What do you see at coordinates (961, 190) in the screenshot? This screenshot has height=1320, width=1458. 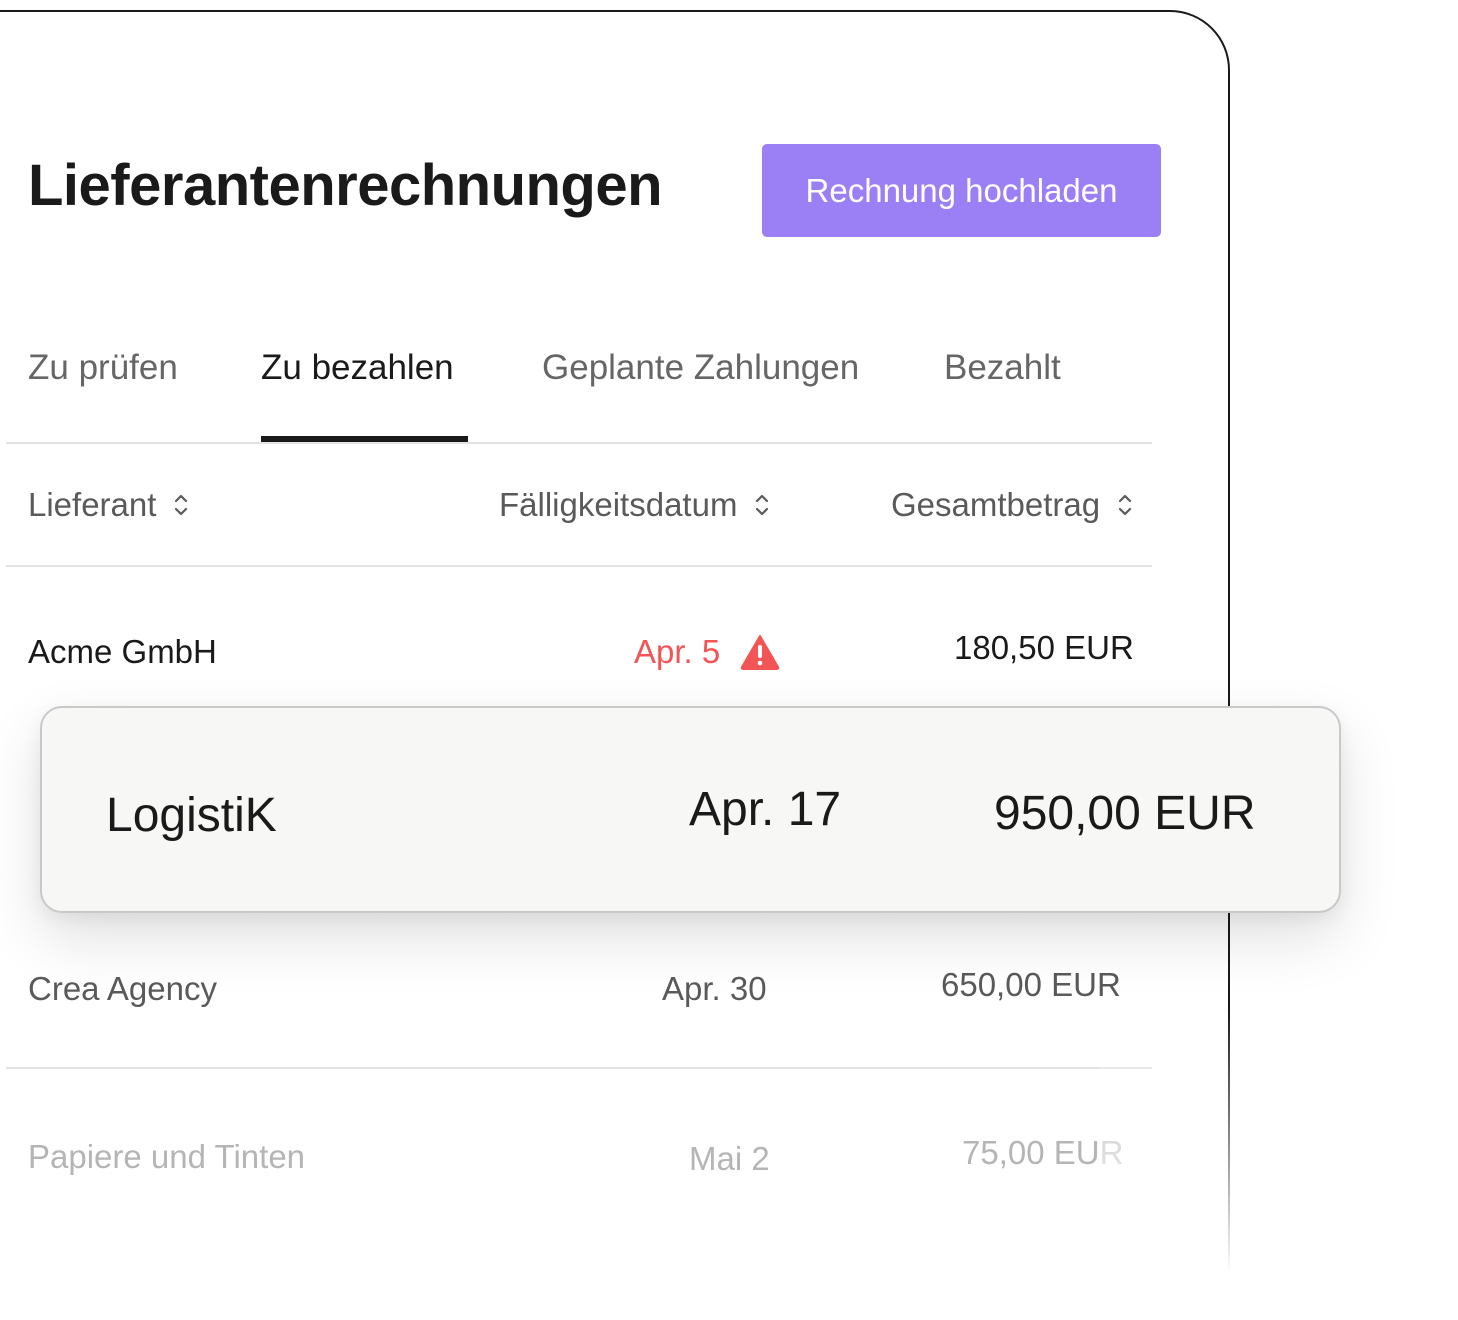 I see `upload-invoice-button: Rechnung hochladen` at bounding box center [961, 190].